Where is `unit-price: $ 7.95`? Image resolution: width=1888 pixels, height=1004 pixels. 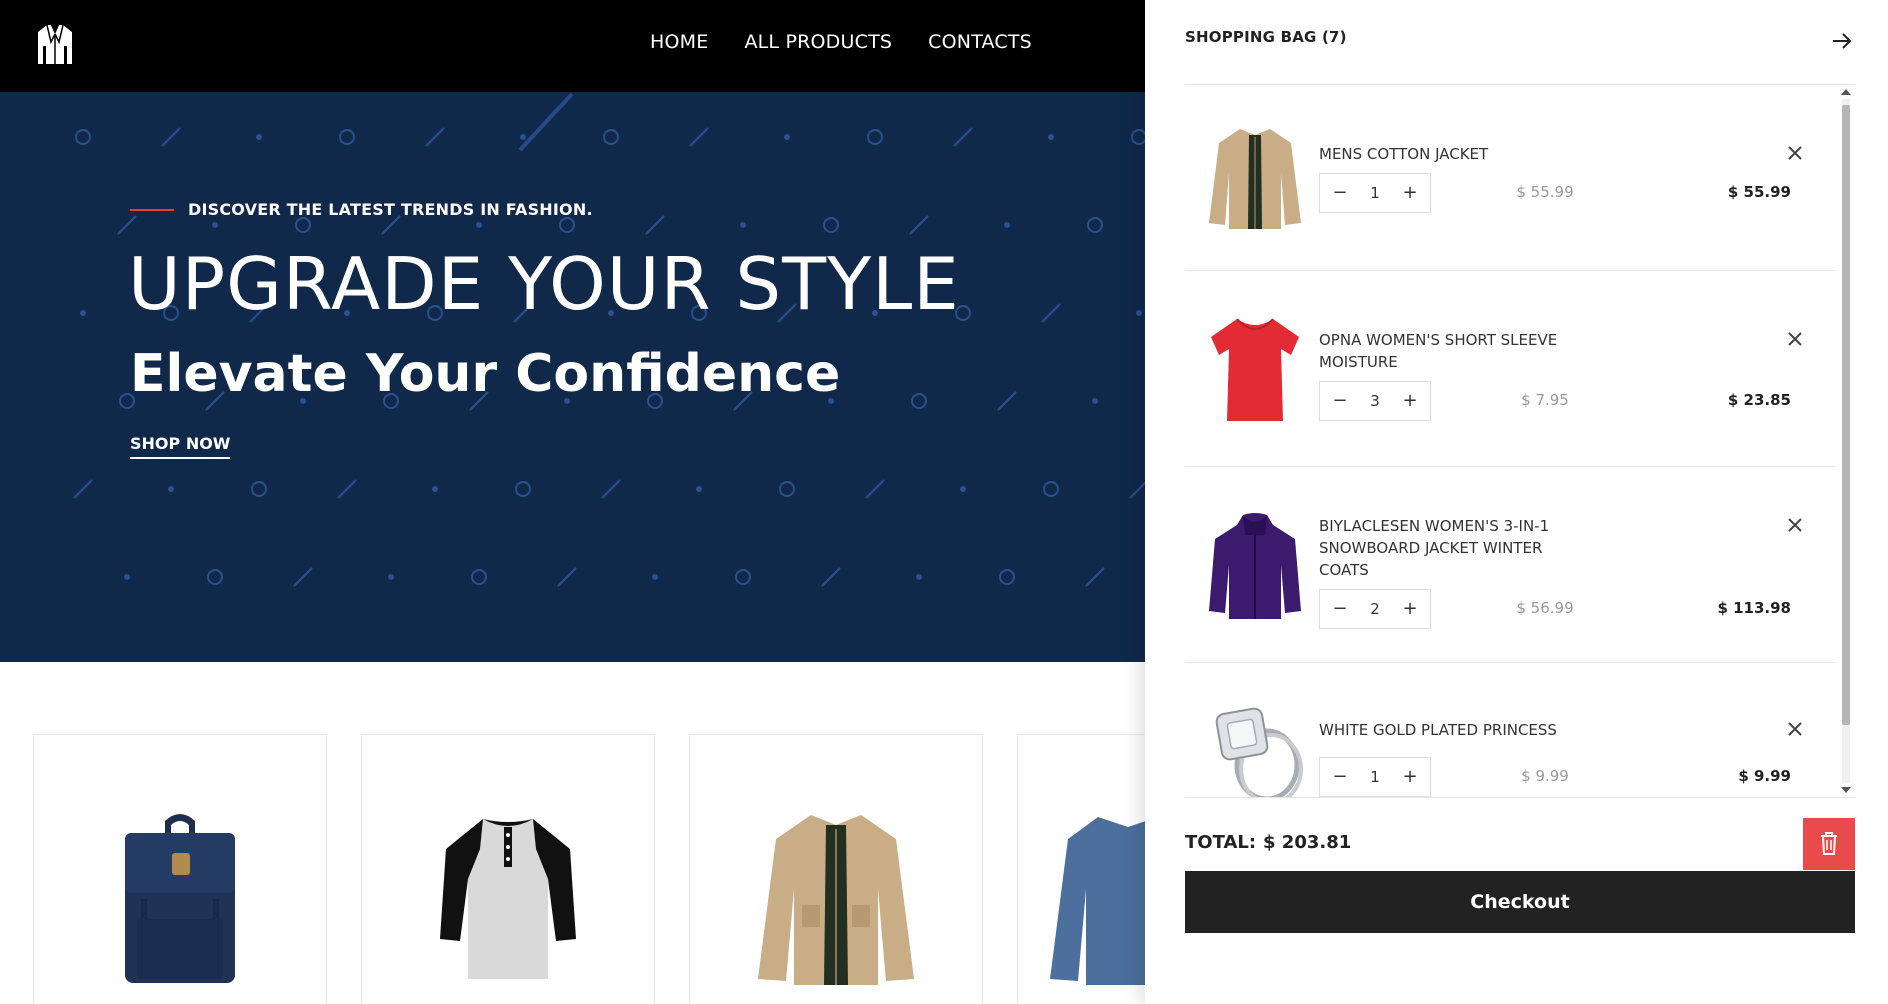 unit-price: $ 7.95 is located at coordinates (1545, 400).